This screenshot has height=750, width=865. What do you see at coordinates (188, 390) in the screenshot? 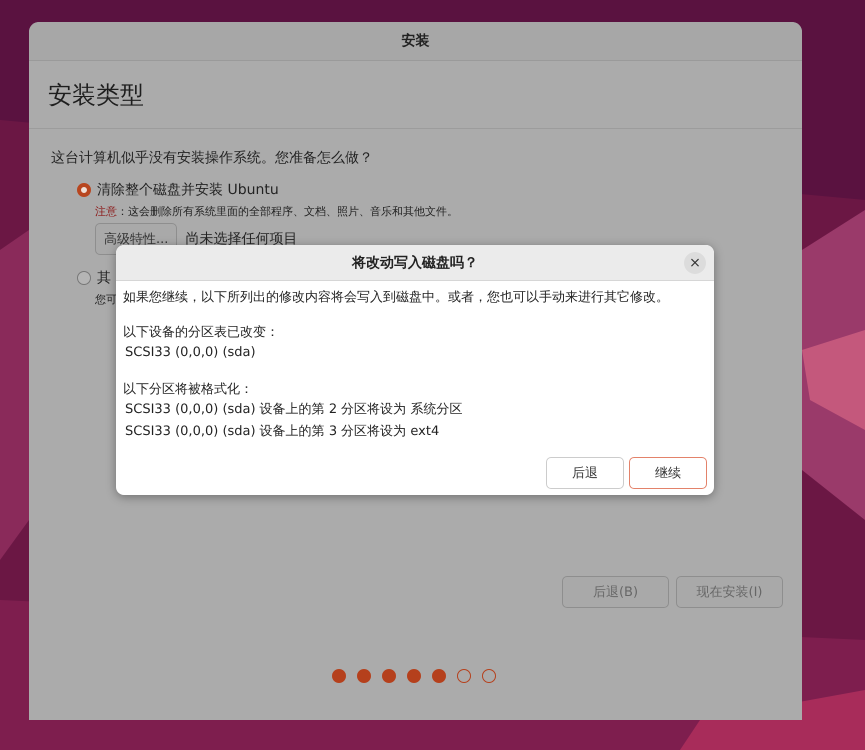
I see `section-heading: 以下分区将被格式化：` at bounding box center [188, 390].